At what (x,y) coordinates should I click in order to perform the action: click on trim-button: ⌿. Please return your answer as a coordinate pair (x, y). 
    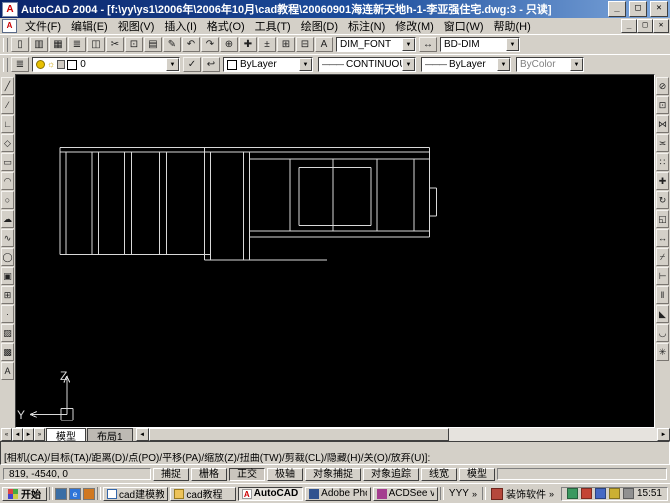
    Looking at the image, I should click on (662, 257).